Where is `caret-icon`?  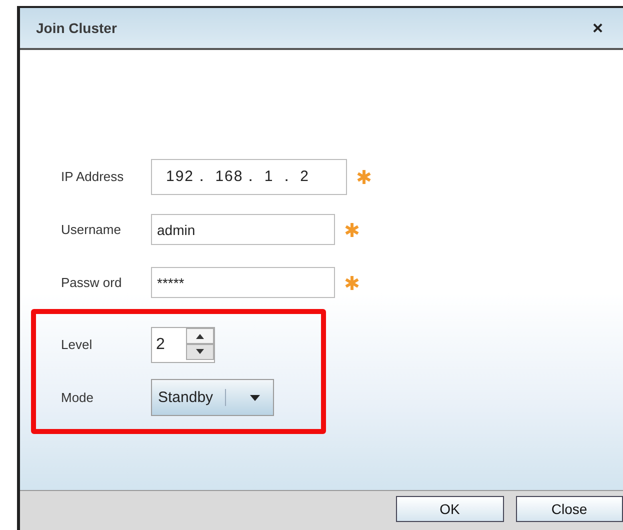
caret-icon is located at coordinates (255, 398).